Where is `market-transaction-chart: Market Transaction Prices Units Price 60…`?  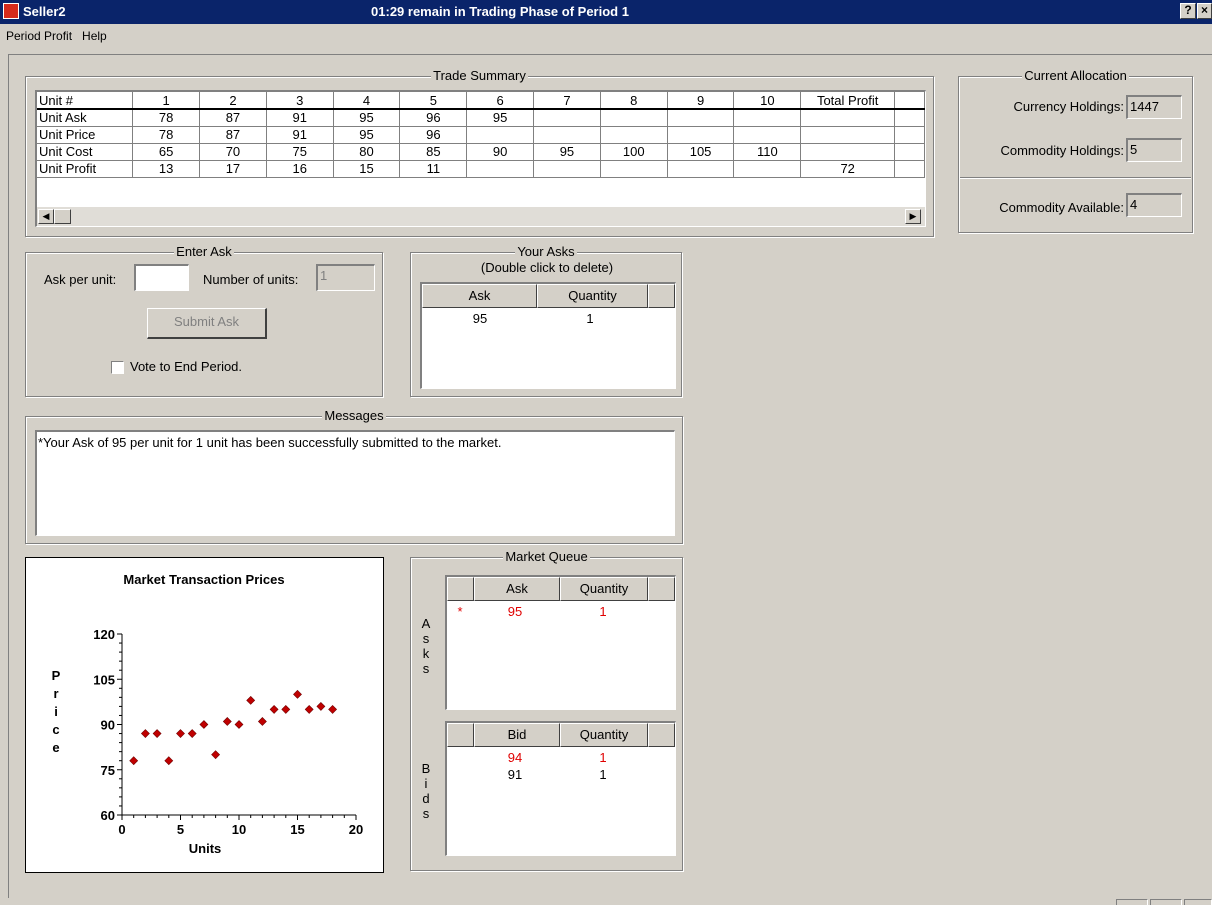 market-transaction-chart: Market Transaction Prices Units Price 60… is located at coordinates (204, 715).